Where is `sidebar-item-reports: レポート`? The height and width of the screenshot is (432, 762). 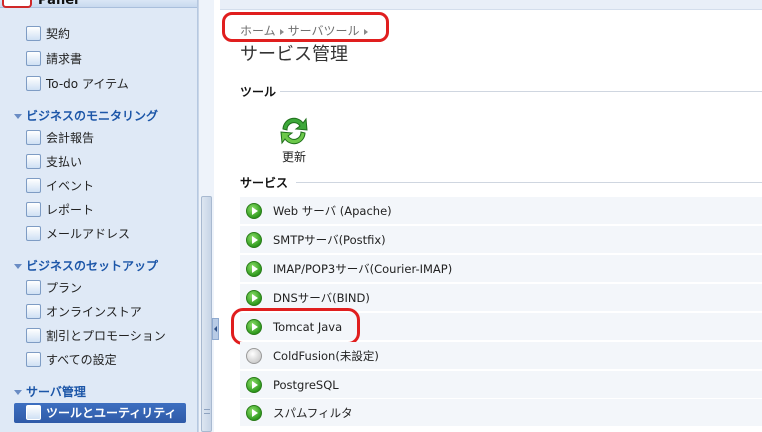
sidebar-item-reports: レポート is located at coordinates (60, 210).